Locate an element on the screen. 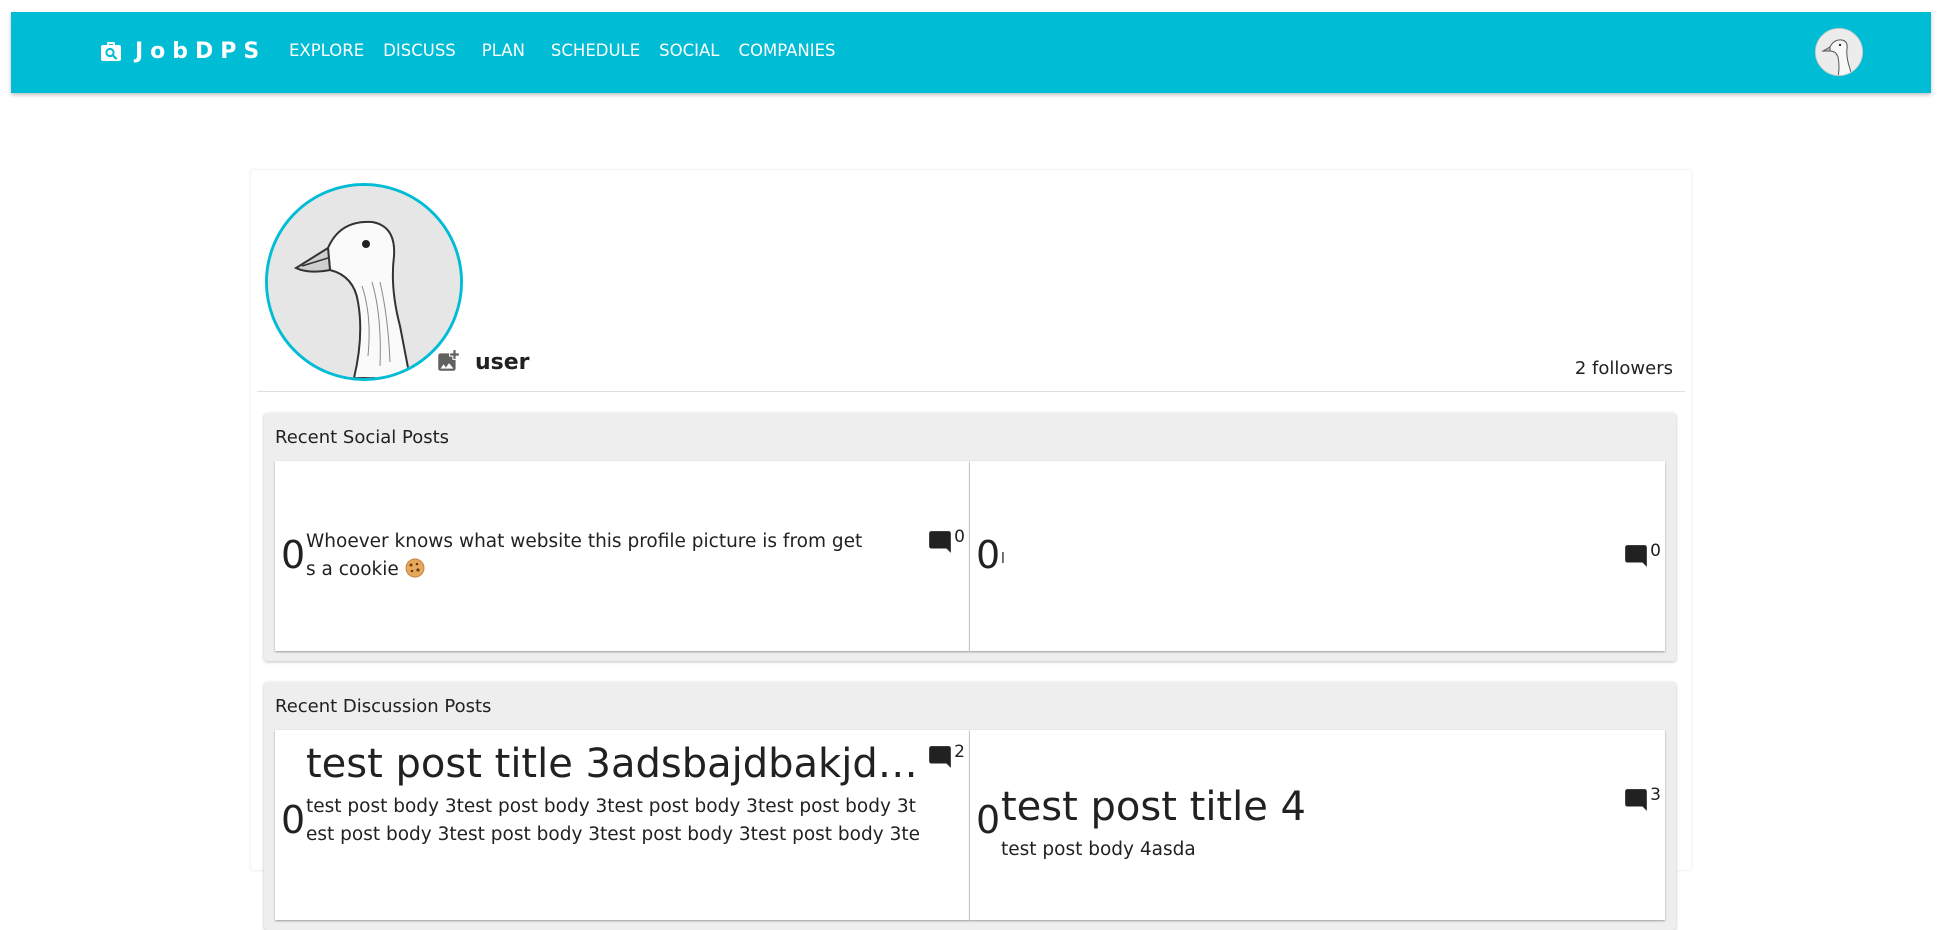 Image resolution: width=1942 pixels, height=930 pixels. profile-divider is located at coordinates (971, 391).